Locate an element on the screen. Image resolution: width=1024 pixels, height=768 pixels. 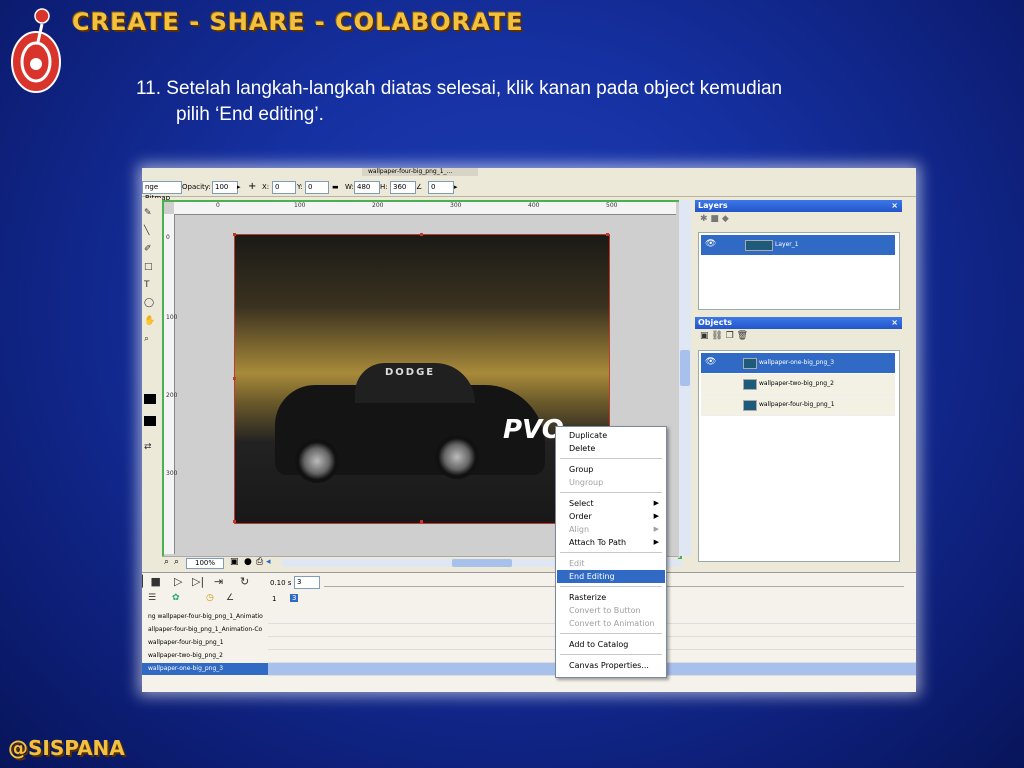
layer-row-layer-1: 👁 Layer_1 is located at coordinates (798, 245).